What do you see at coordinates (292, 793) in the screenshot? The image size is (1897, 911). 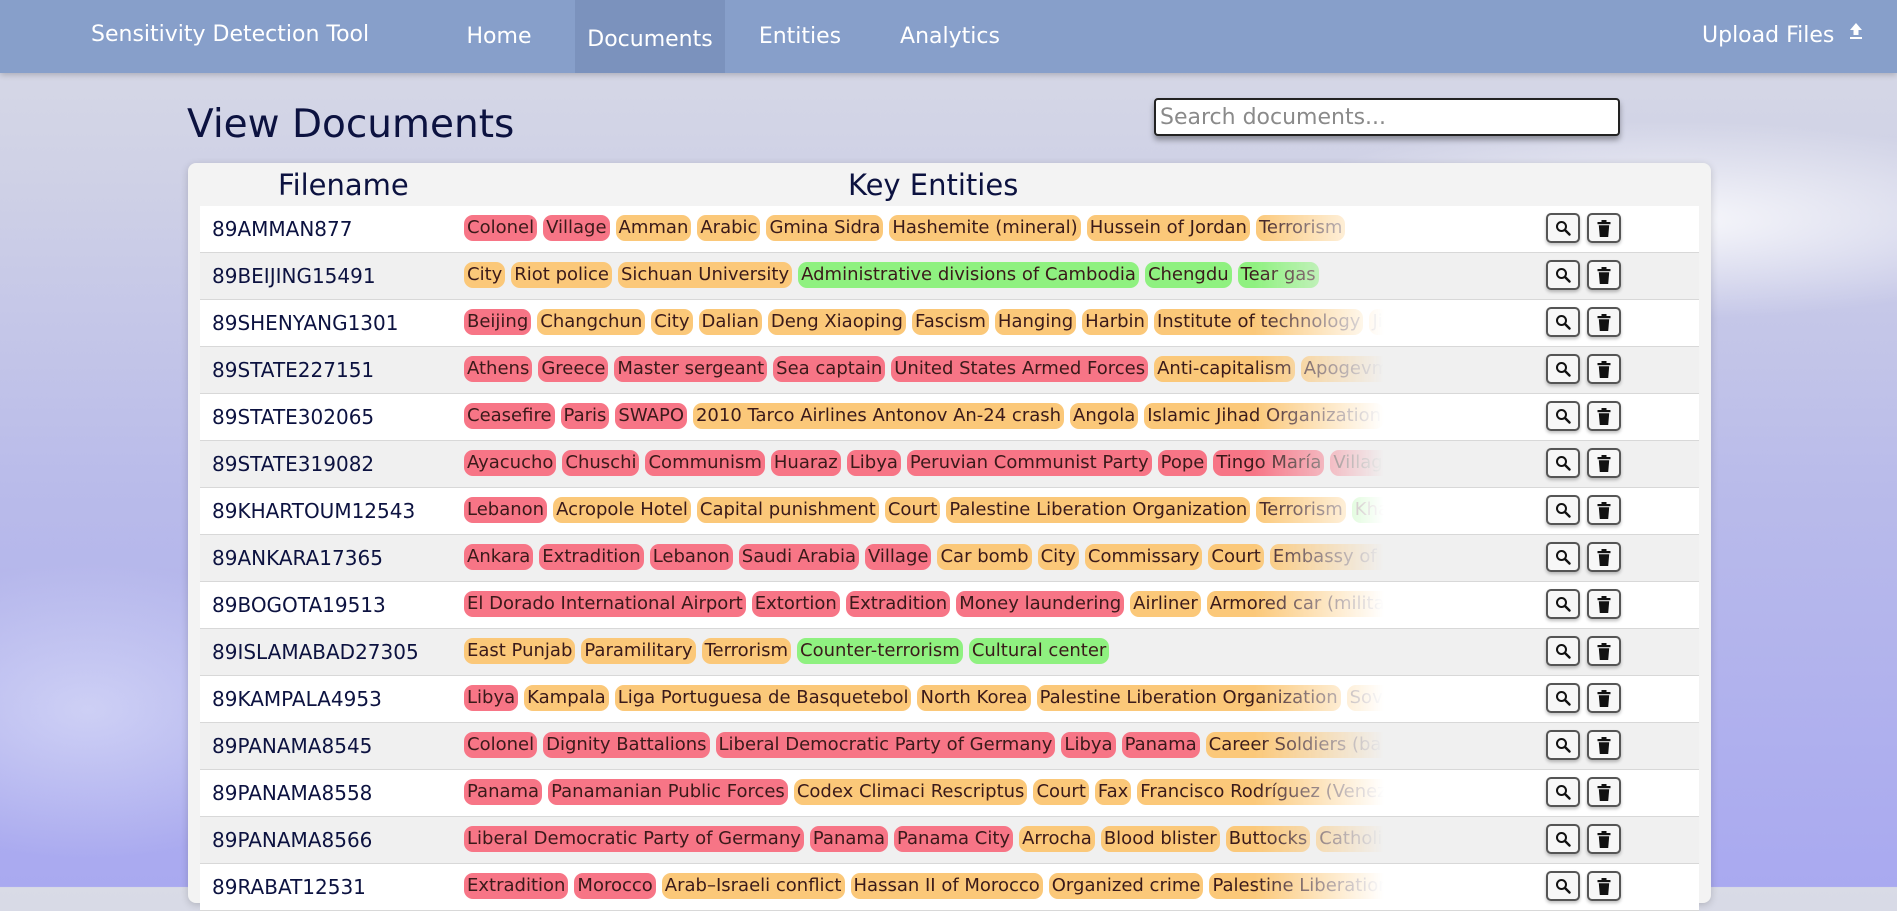 I see `row-filename: 89PANAMA8558` at bounding box center [292, 793].